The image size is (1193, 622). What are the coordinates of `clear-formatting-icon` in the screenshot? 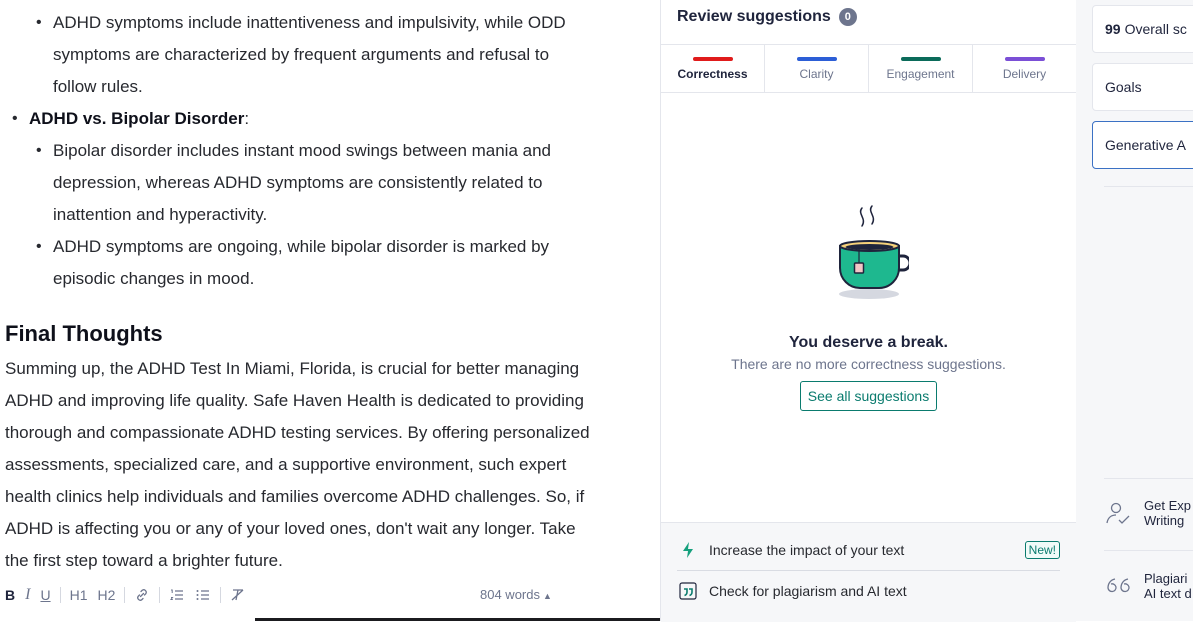 It's located at (238, 595).